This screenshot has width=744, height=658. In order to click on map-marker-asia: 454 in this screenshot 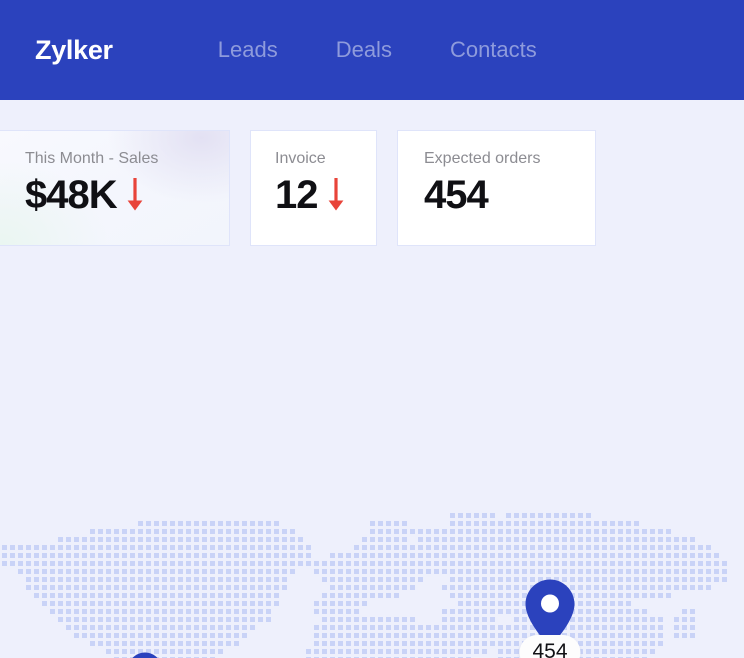, I will do `click(550, 618)`.